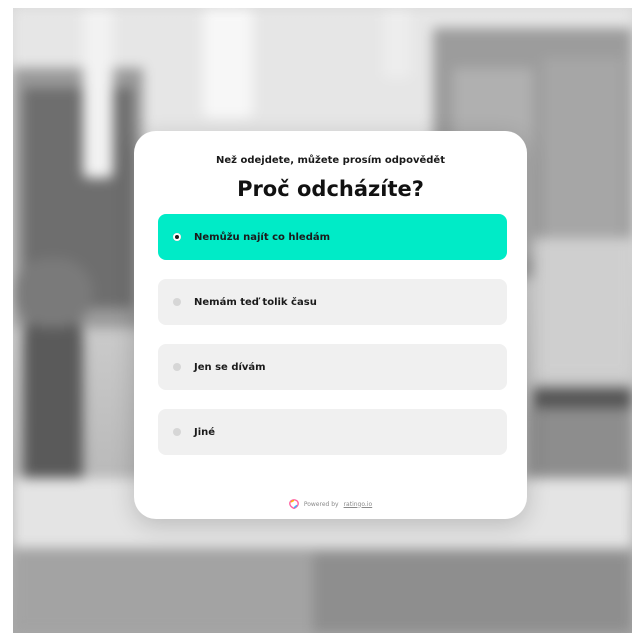 The image size is (638, 636). What do you see at coordinates (321, 504) in the screenshot?
I see `powered-by-text: Powered by` at bounding box center [321, 504].